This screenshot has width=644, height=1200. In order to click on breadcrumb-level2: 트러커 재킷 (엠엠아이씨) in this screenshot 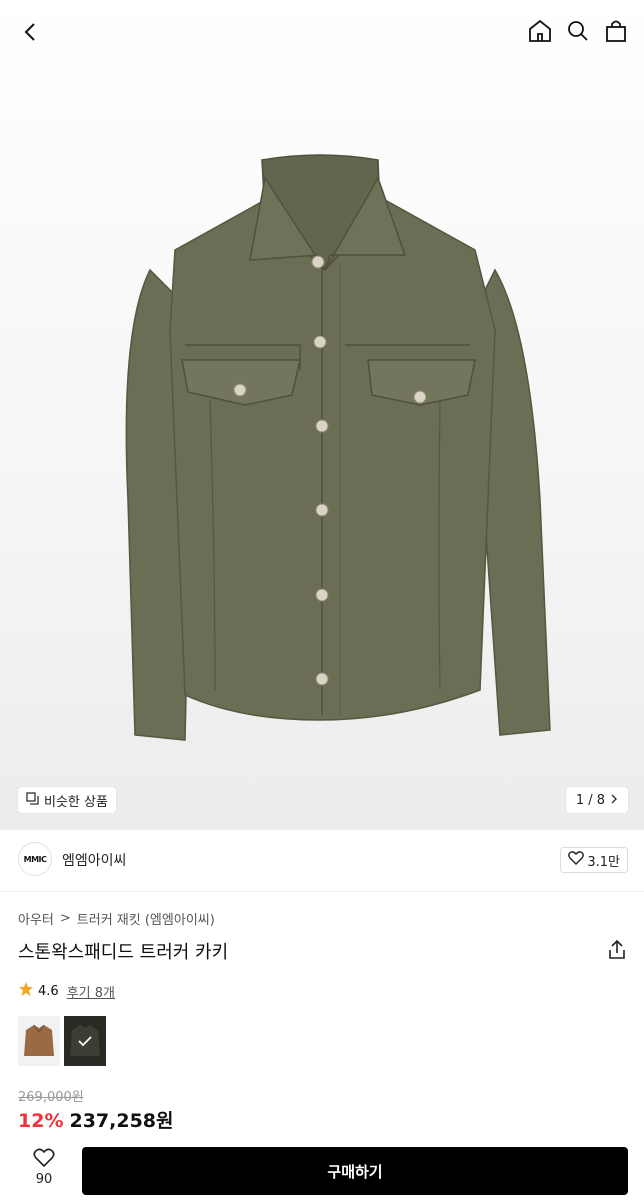, I will do `click(146, 918)`.